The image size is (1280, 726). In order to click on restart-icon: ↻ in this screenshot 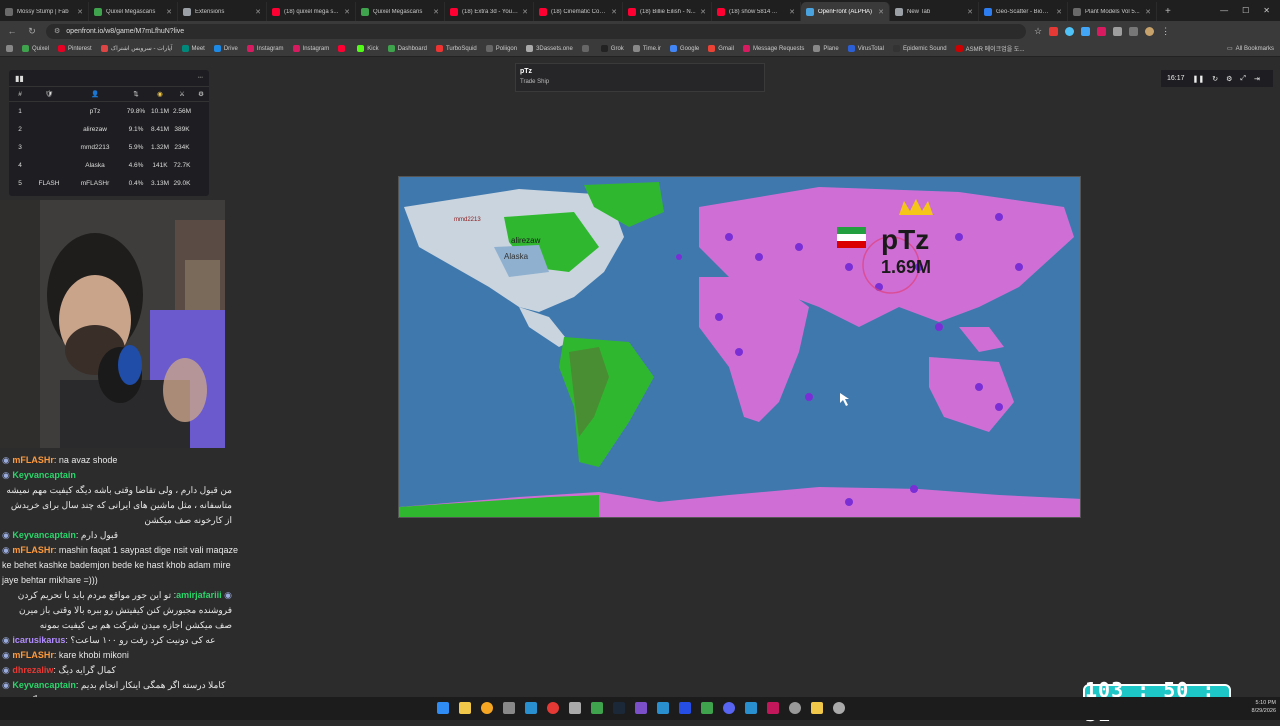, I will do `click(1215, 79)`.